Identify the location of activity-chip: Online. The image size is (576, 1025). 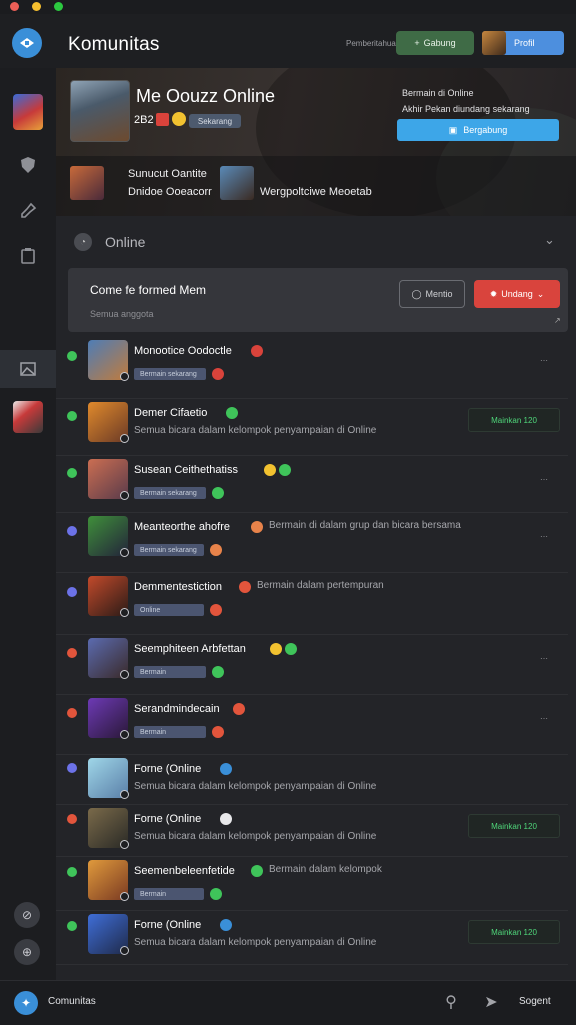
(169, 610).